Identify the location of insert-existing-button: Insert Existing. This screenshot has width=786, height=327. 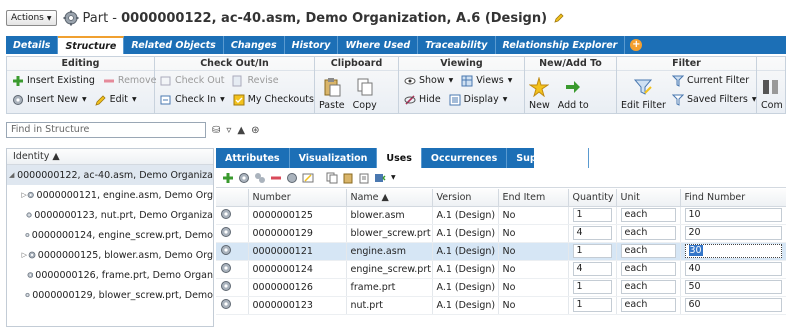
(56, 81).